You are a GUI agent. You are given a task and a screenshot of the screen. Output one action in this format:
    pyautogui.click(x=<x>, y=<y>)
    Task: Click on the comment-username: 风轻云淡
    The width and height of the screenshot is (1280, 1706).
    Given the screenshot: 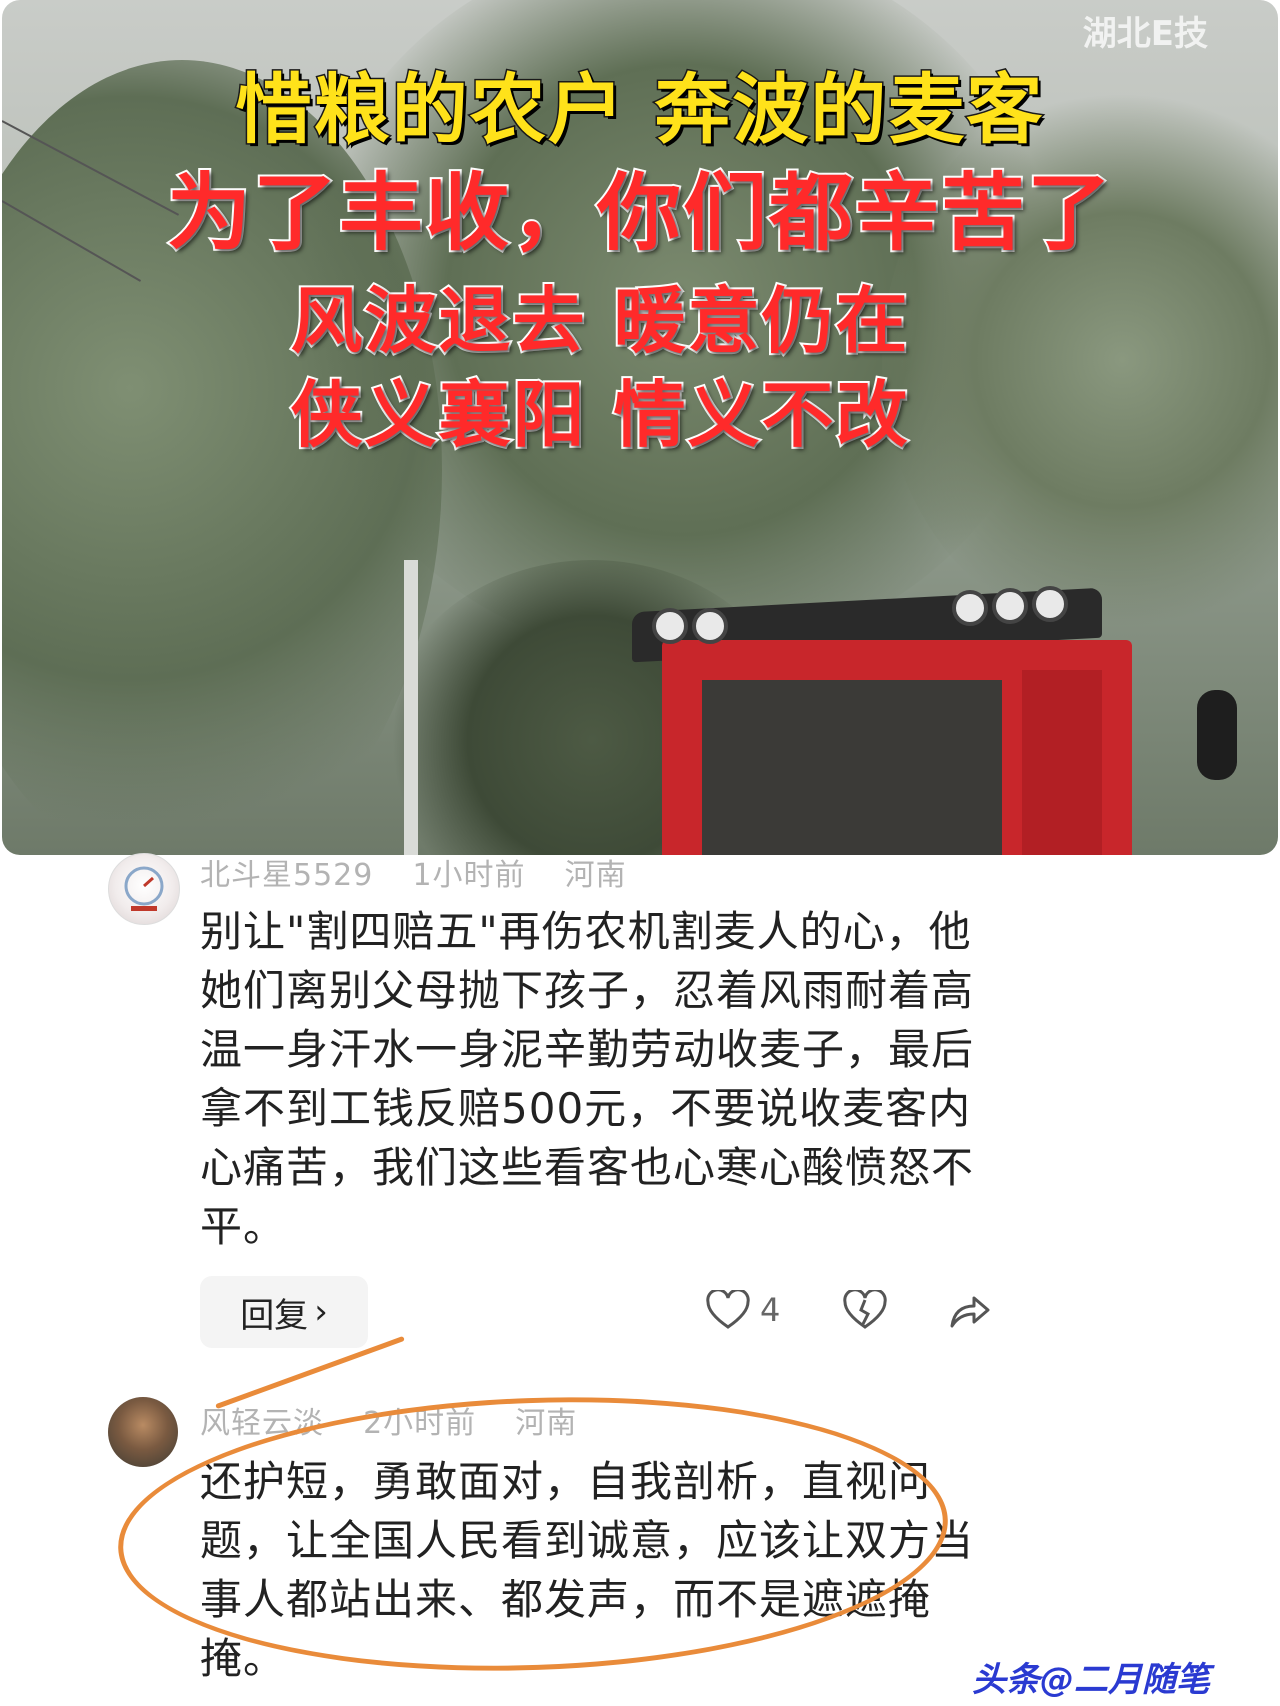 What is the action you would take?
    pyautogui.click(x=262, y=1423)
    